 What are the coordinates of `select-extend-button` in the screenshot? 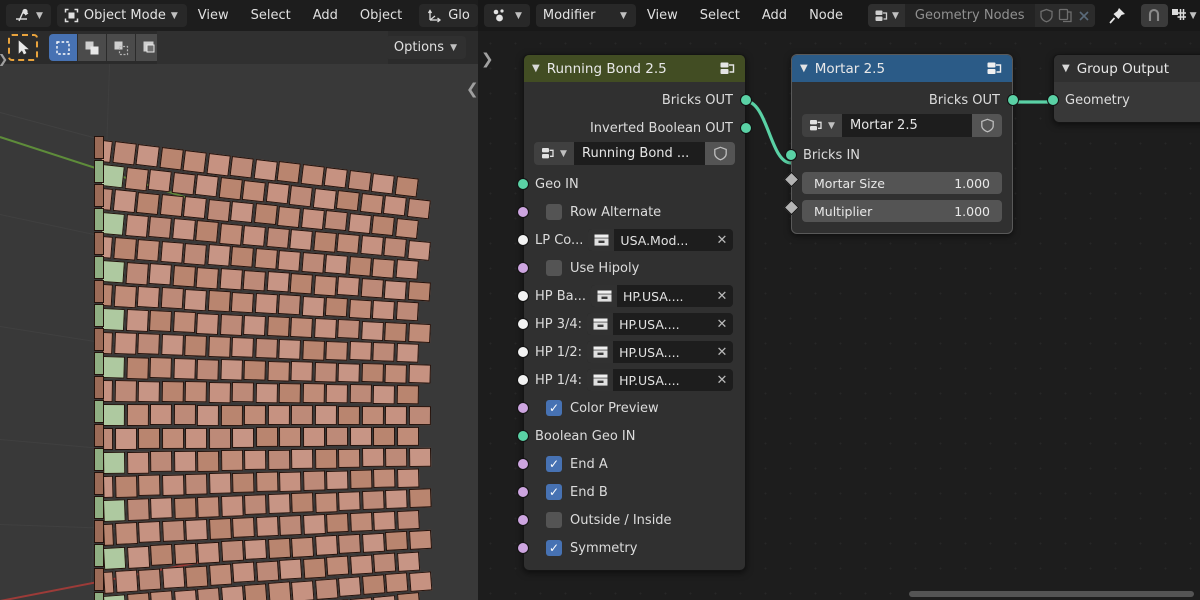 It's located at (92, 47).